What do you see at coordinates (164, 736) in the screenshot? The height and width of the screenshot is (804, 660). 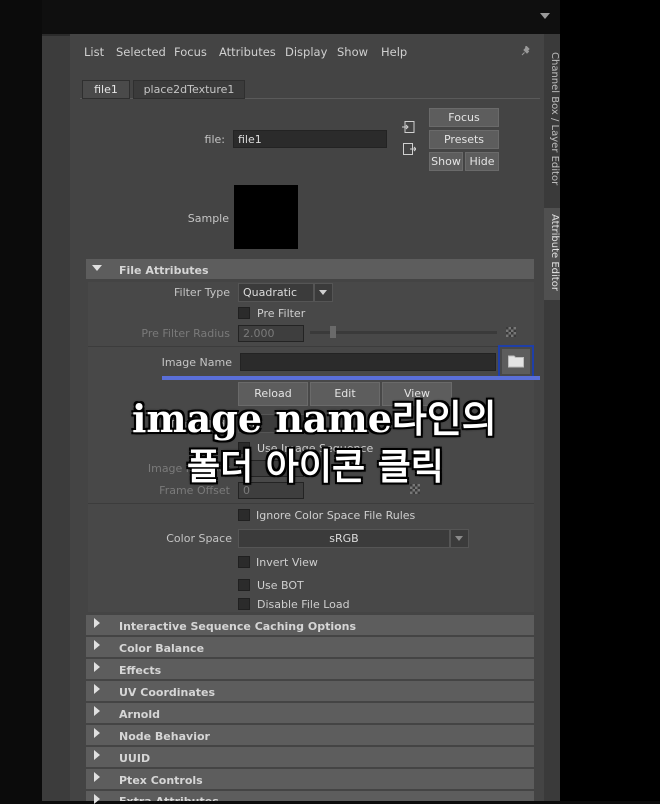 I see `section-title: Node Behavior` at bounding box center [164, 736].